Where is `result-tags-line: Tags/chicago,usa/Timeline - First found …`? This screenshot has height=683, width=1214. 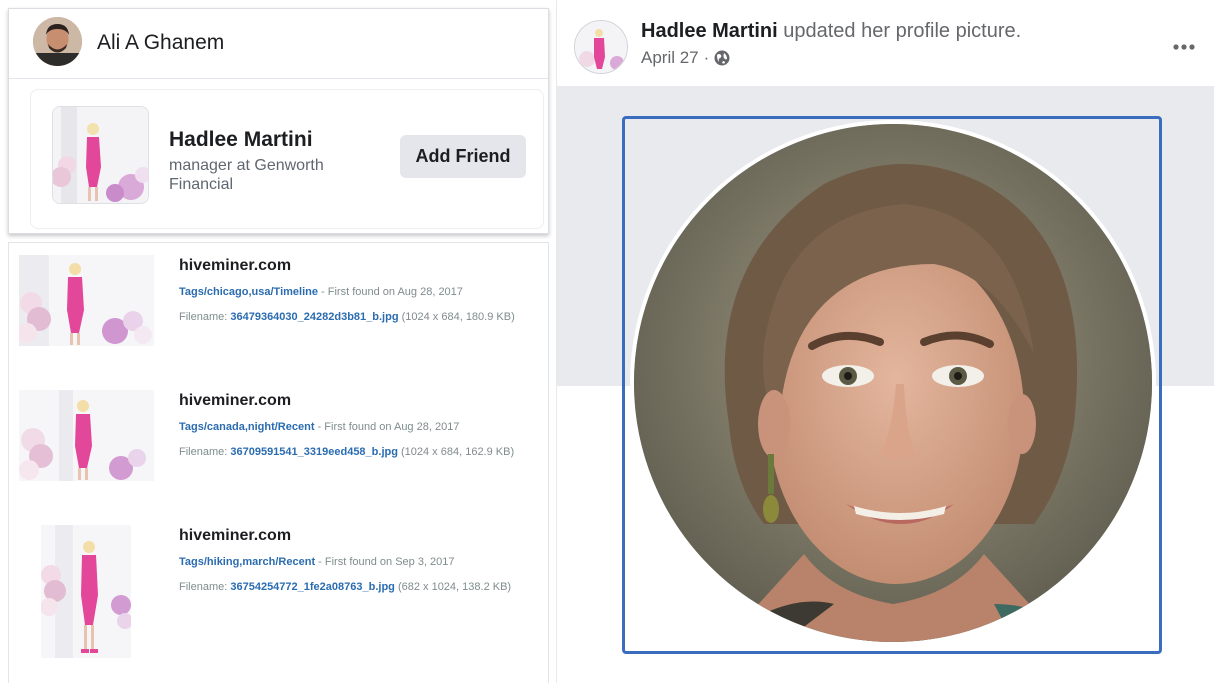
result-tags-line: Tags/chicago,usa/Timeline - First found … is located at coordinates (321, 292).